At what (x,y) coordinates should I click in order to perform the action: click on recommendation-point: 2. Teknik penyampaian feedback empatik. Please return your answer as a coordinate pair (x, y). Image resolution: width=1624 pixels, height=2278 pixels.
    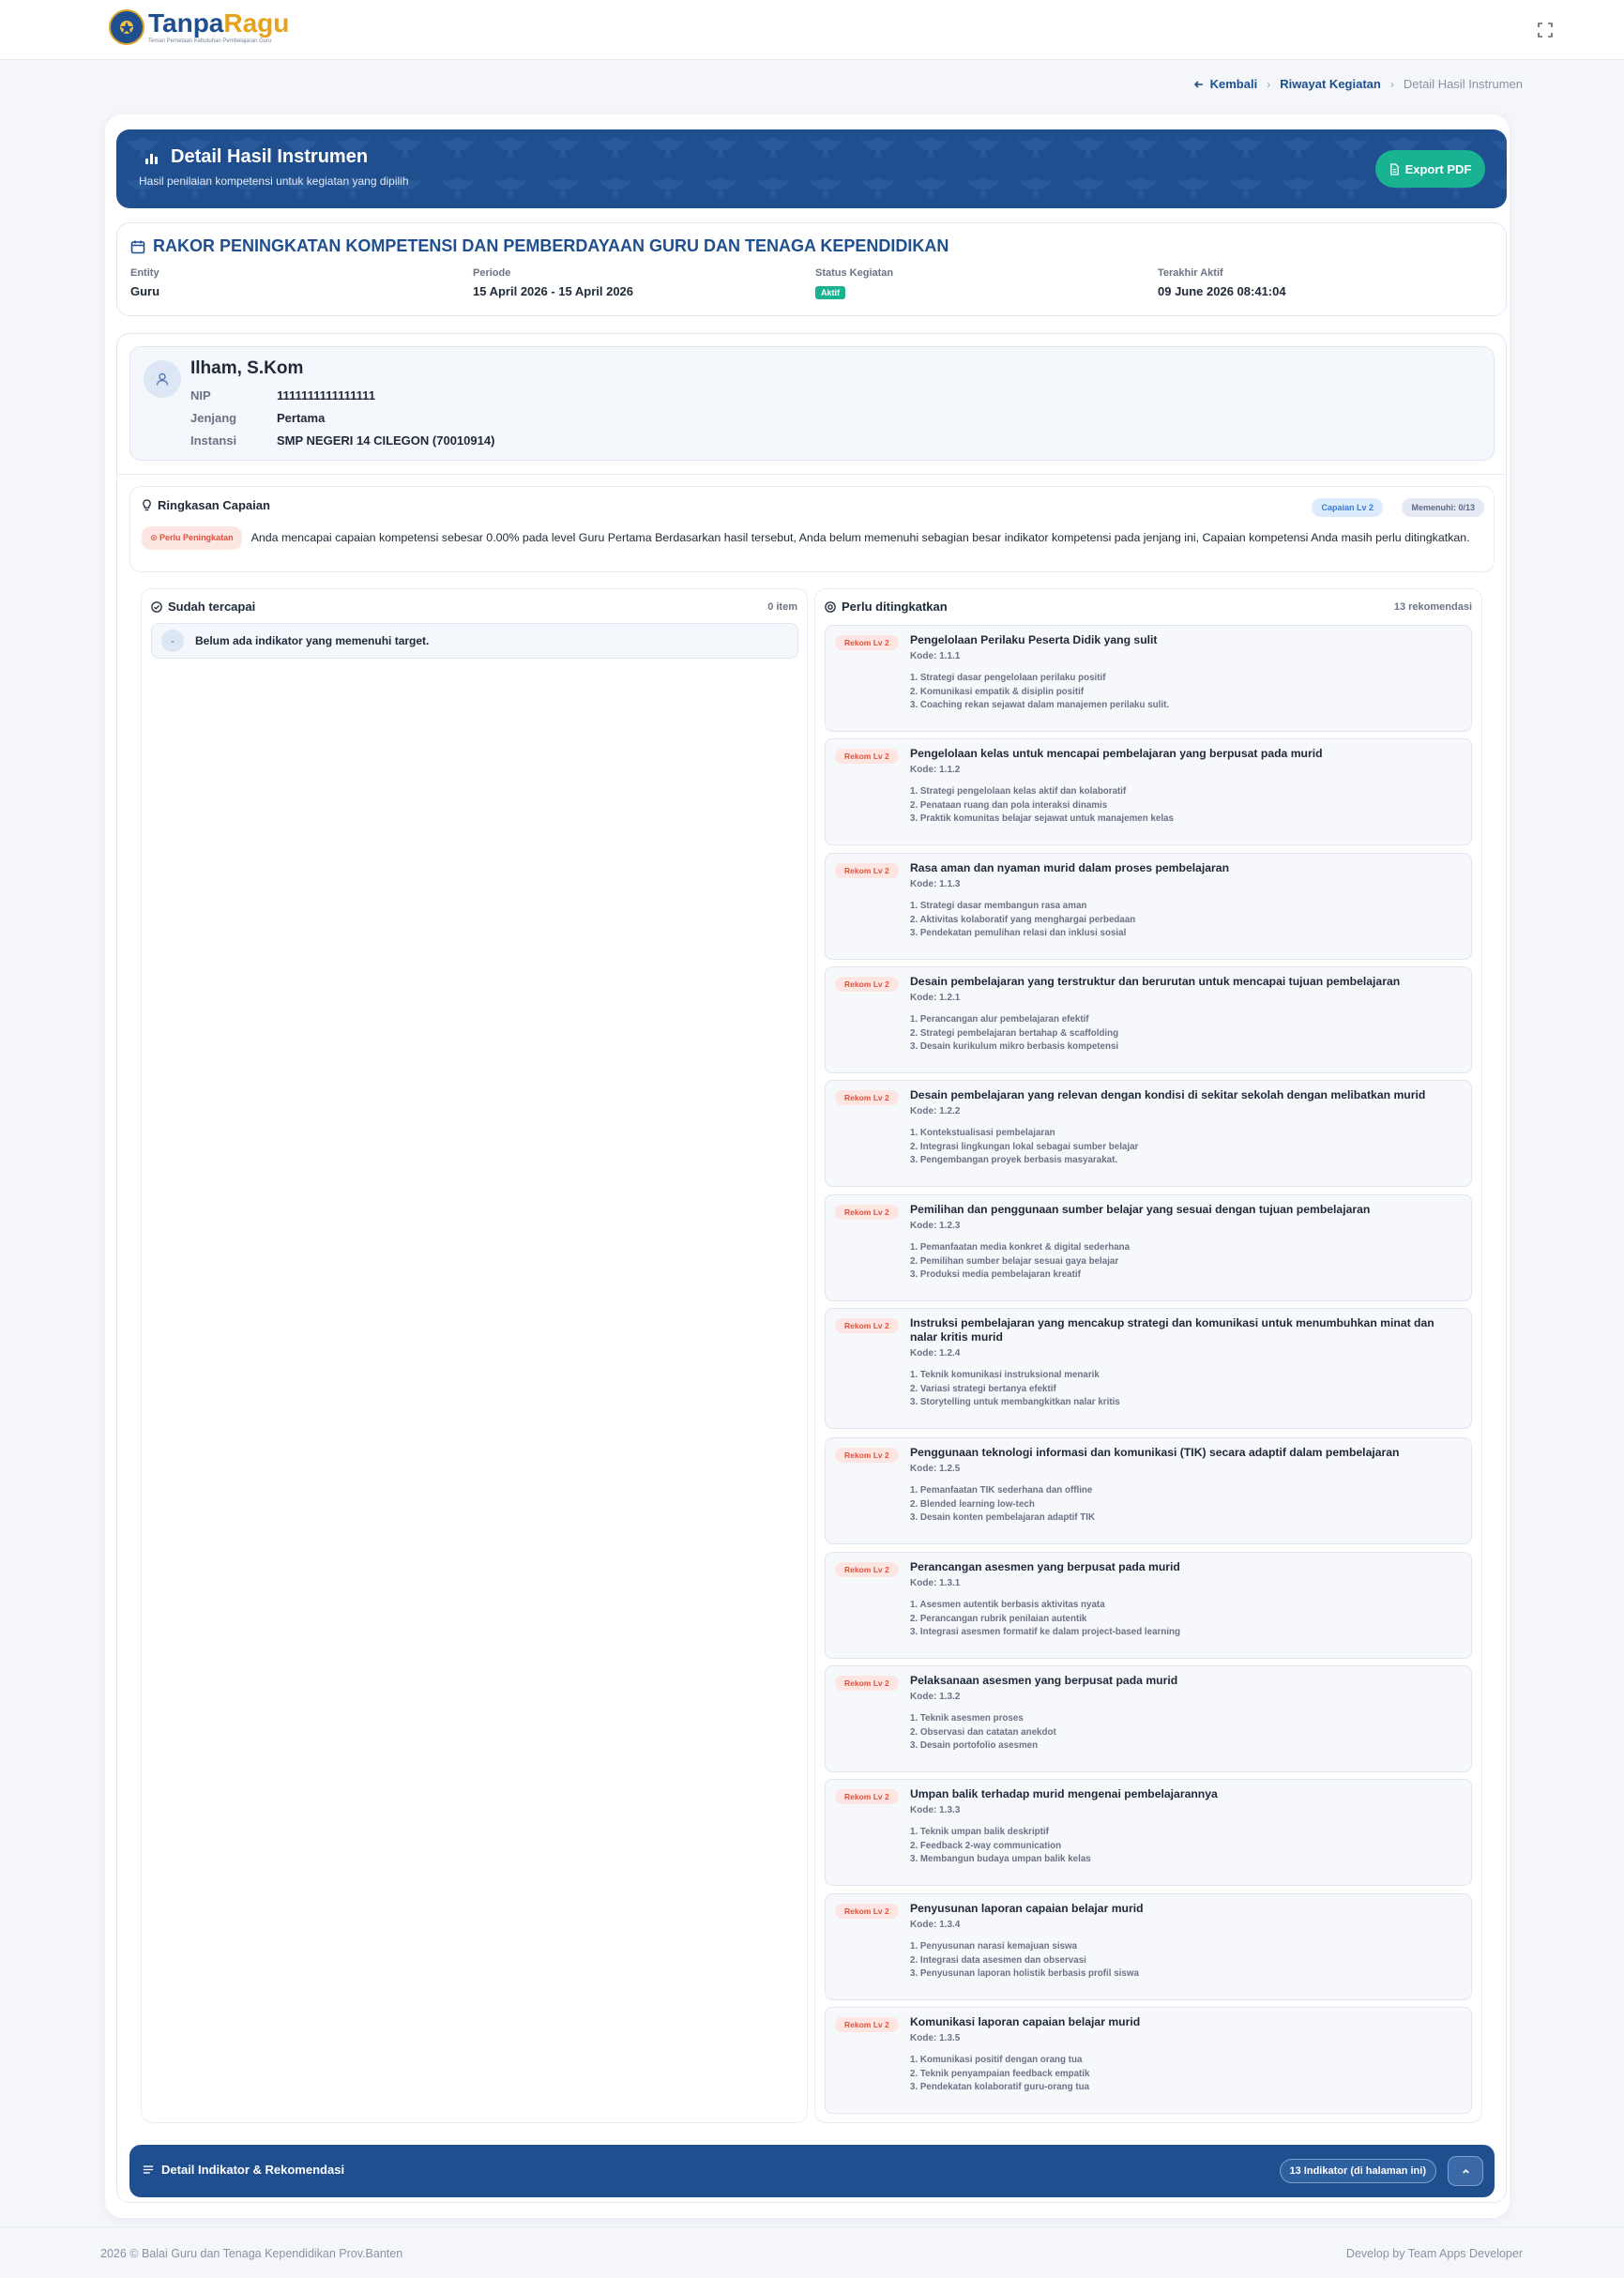
    Looking at the image, I should click on (1000, 2073).